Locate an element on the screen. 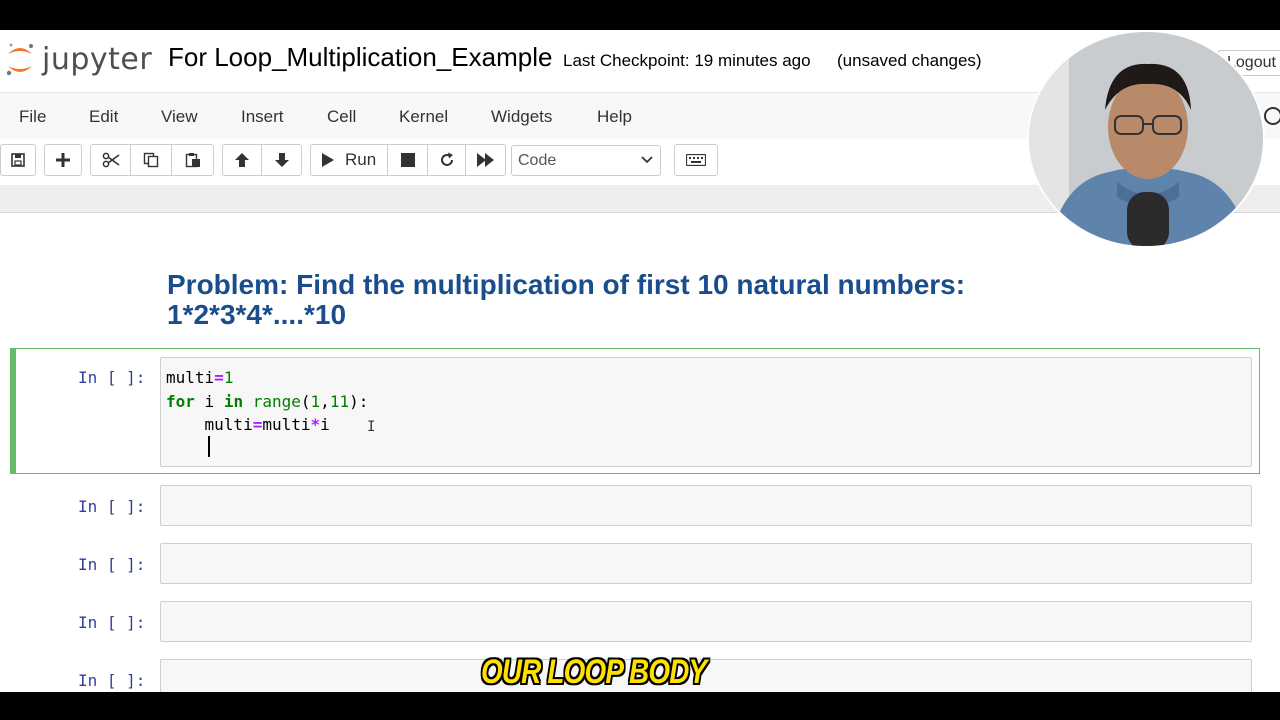  cut-button is located at coordinates (110, 160).